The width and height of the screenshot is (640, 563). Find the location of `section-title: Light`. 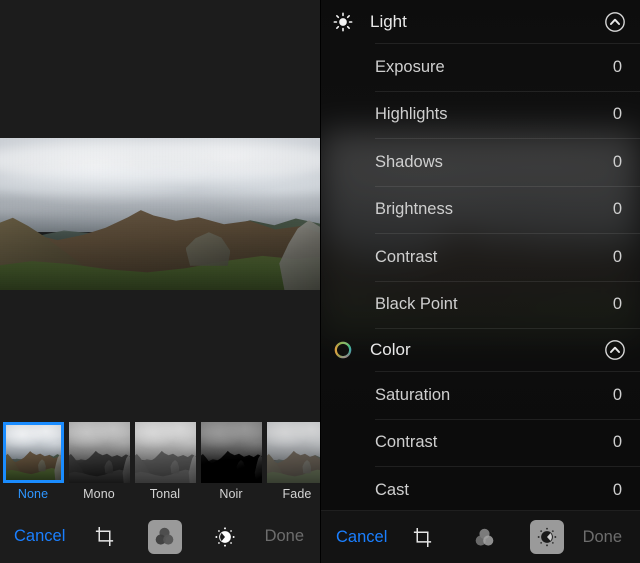

section-title: Light is located at coordinates (388, 21).